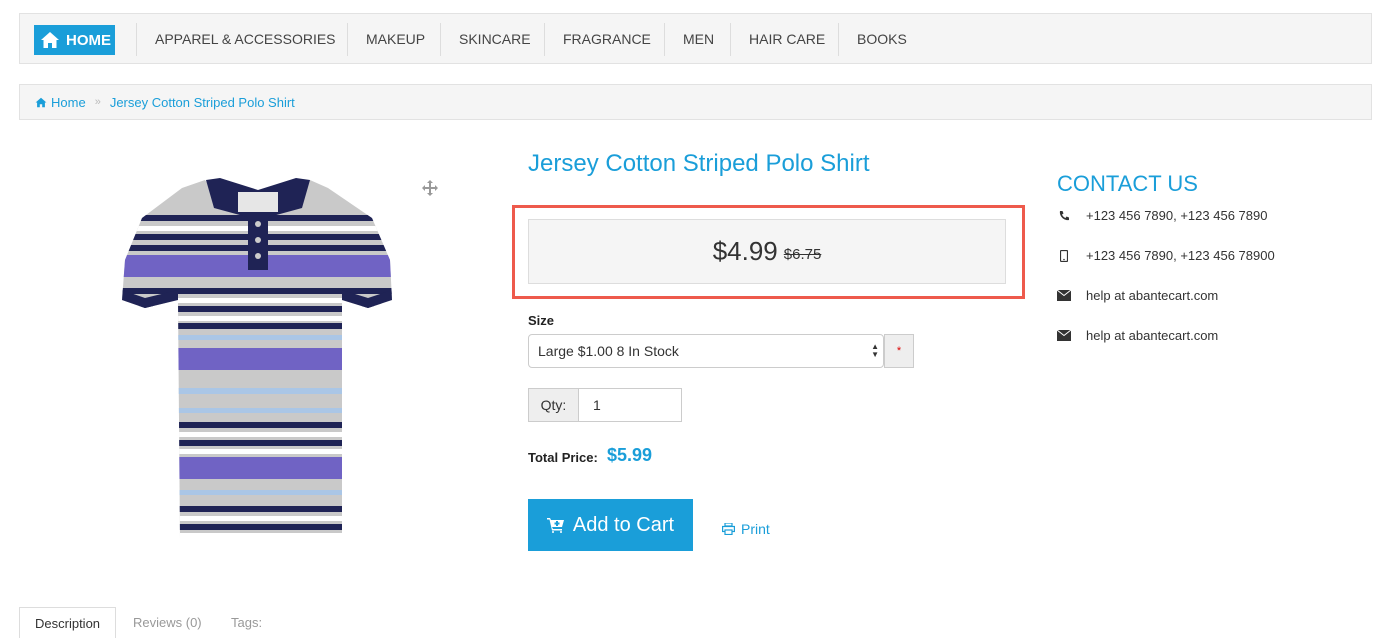 This screenshot has width=1400, height=638. Describe the element at coordinates (485, 39) in the screenshot. I see `nav-skincare: SKINCARE` at that location.